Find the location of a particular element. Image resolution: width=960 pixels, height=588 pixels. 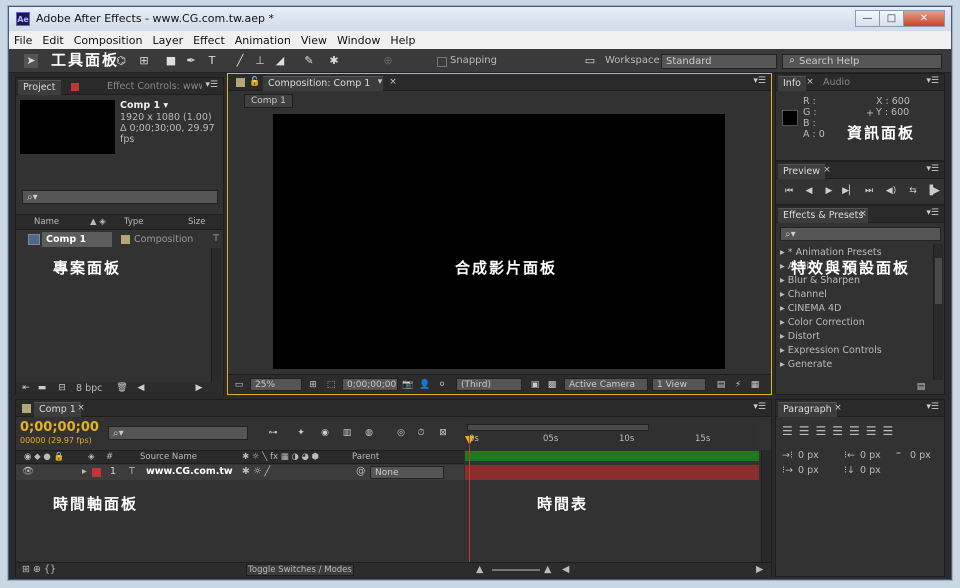

menu-view: View is located at coordinates (314, 40).